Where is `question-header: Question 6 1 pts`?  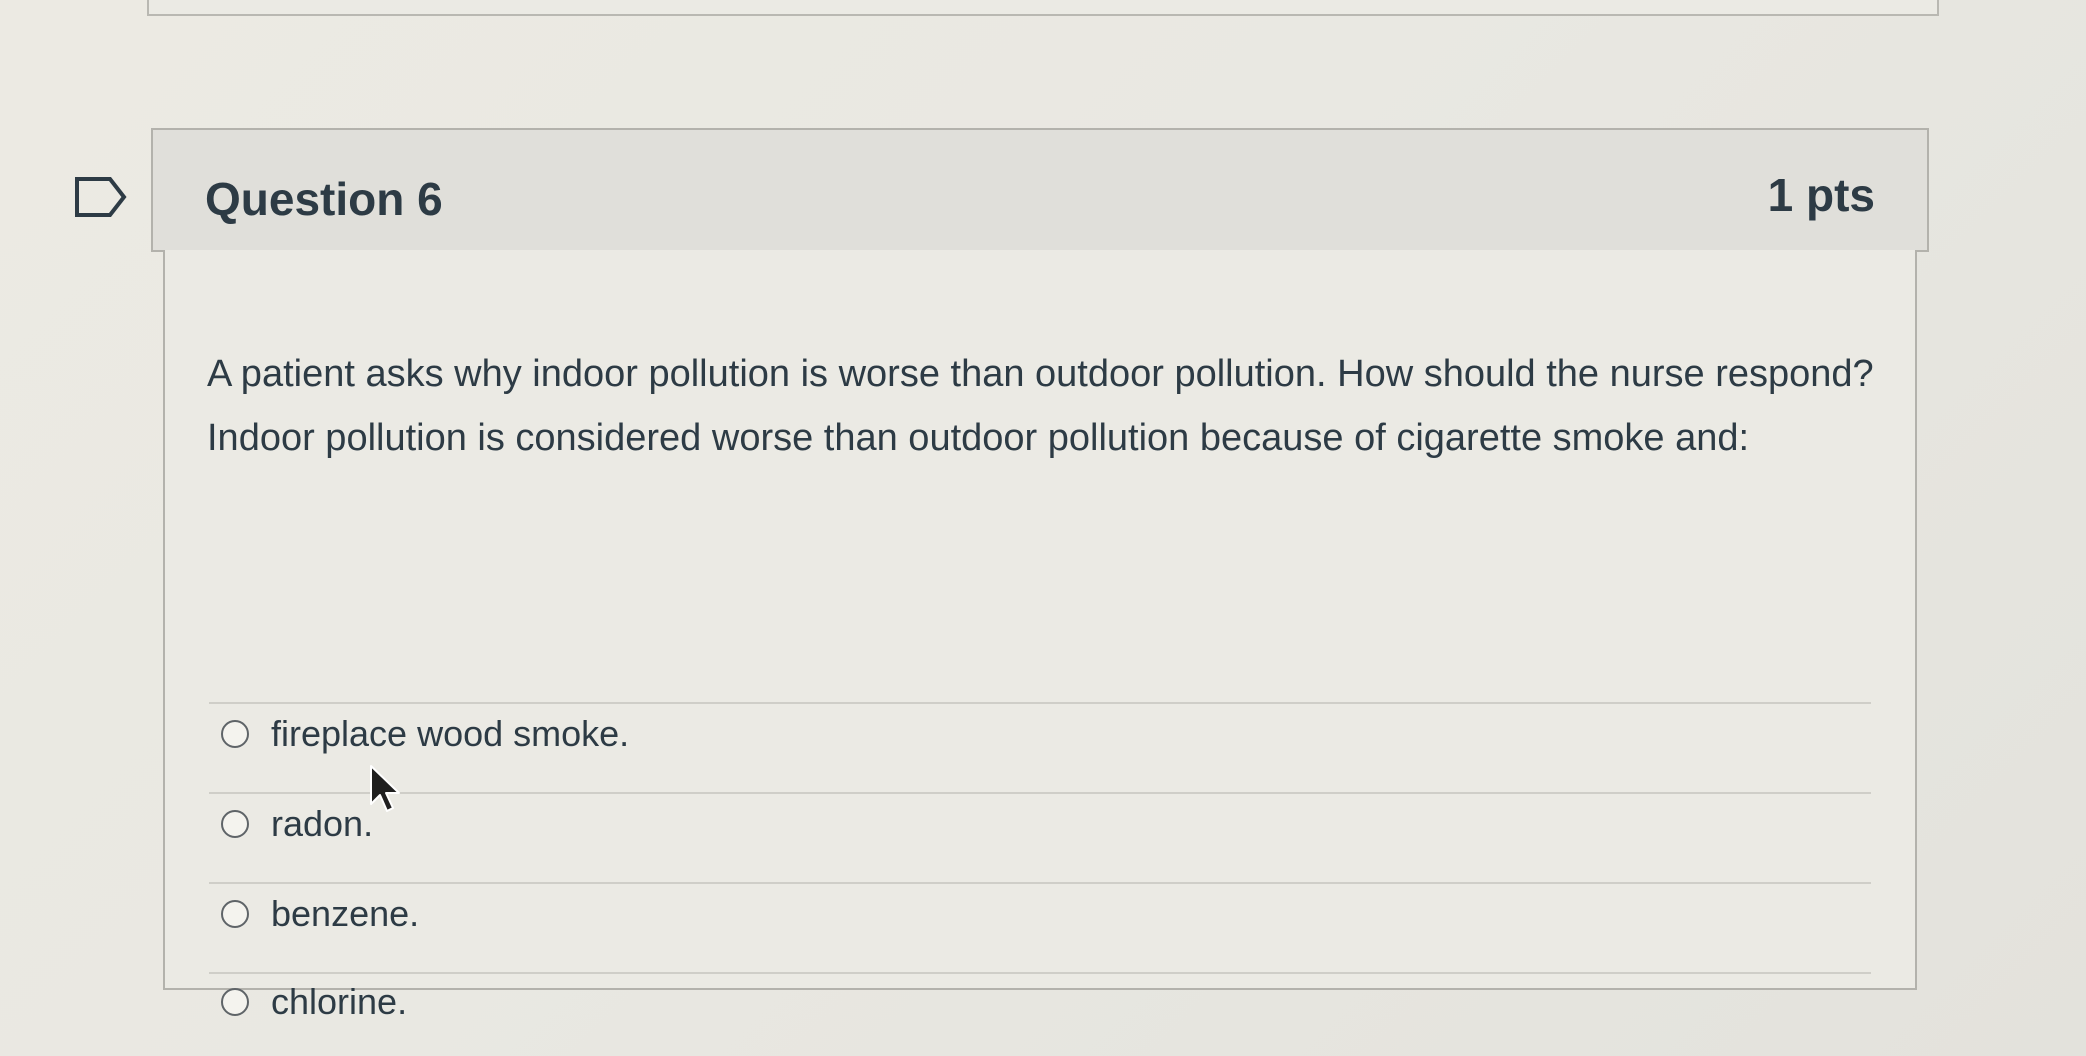
question-header: Question 6 1 pts is located at coordinates (1040, 190).